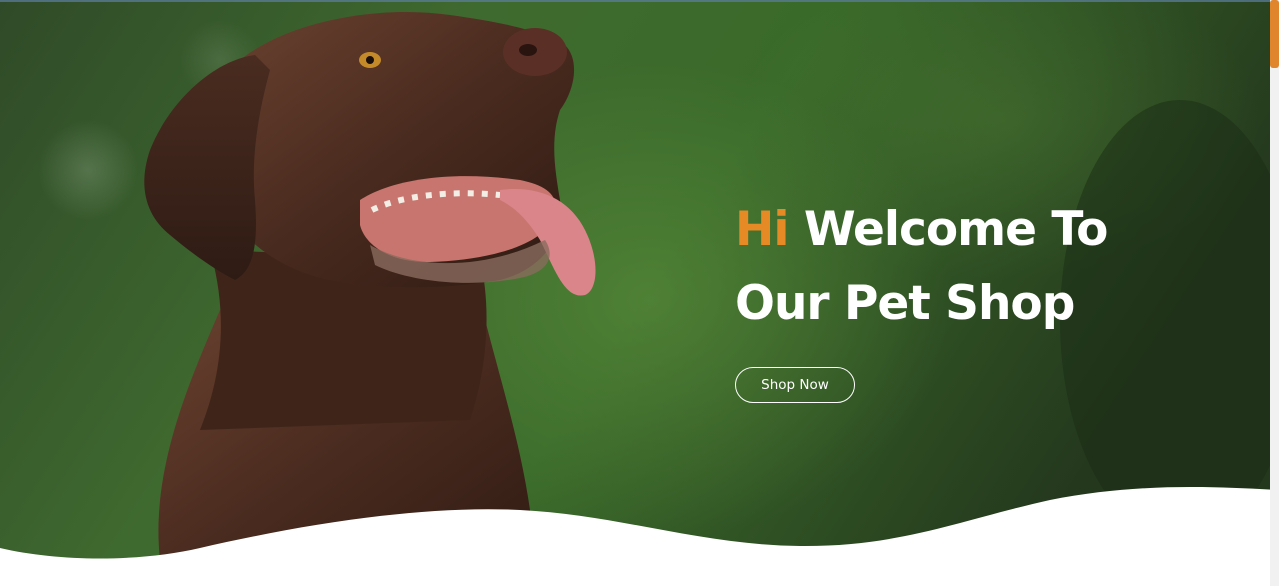  Describe the element at coordinates (795, 385) in the screenshot. I see `shop-now-button: Shop Now` at that location.